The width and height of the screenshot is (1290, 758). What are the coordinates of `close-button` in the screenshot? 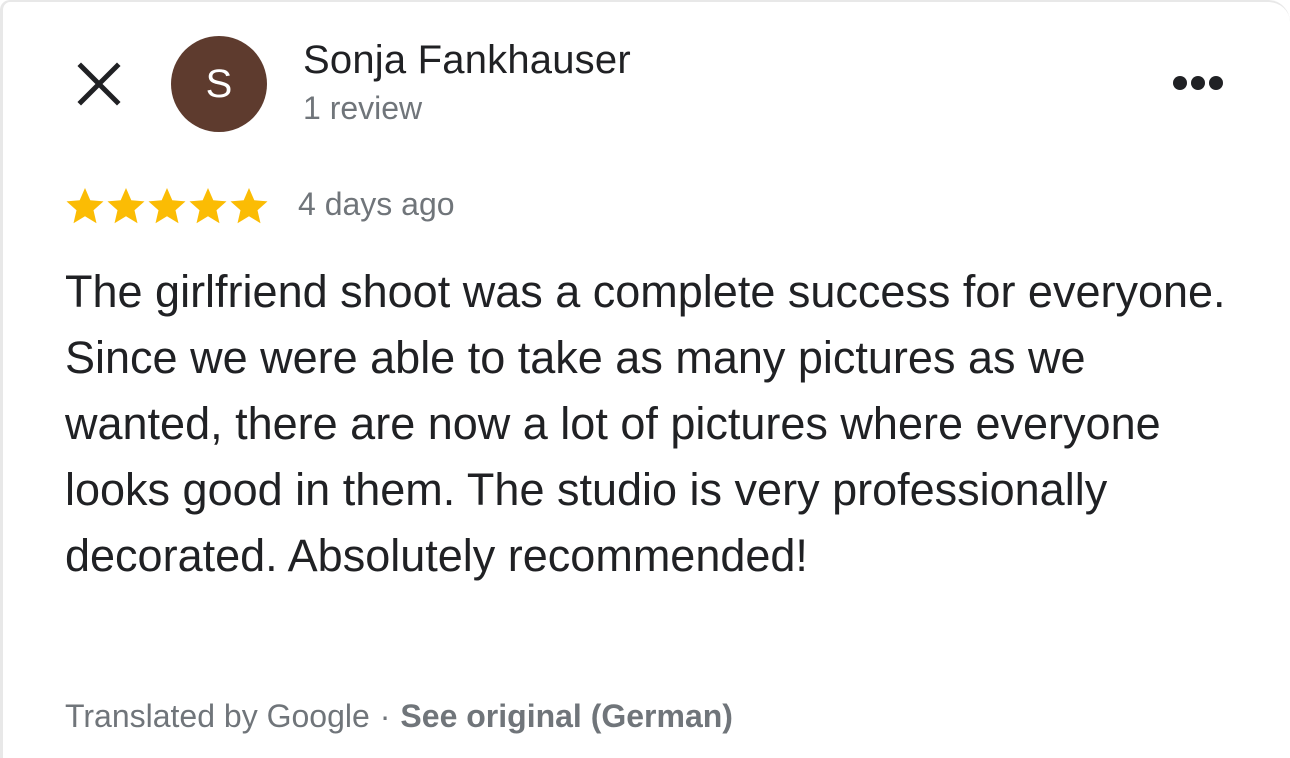 It's located at (99, 84).